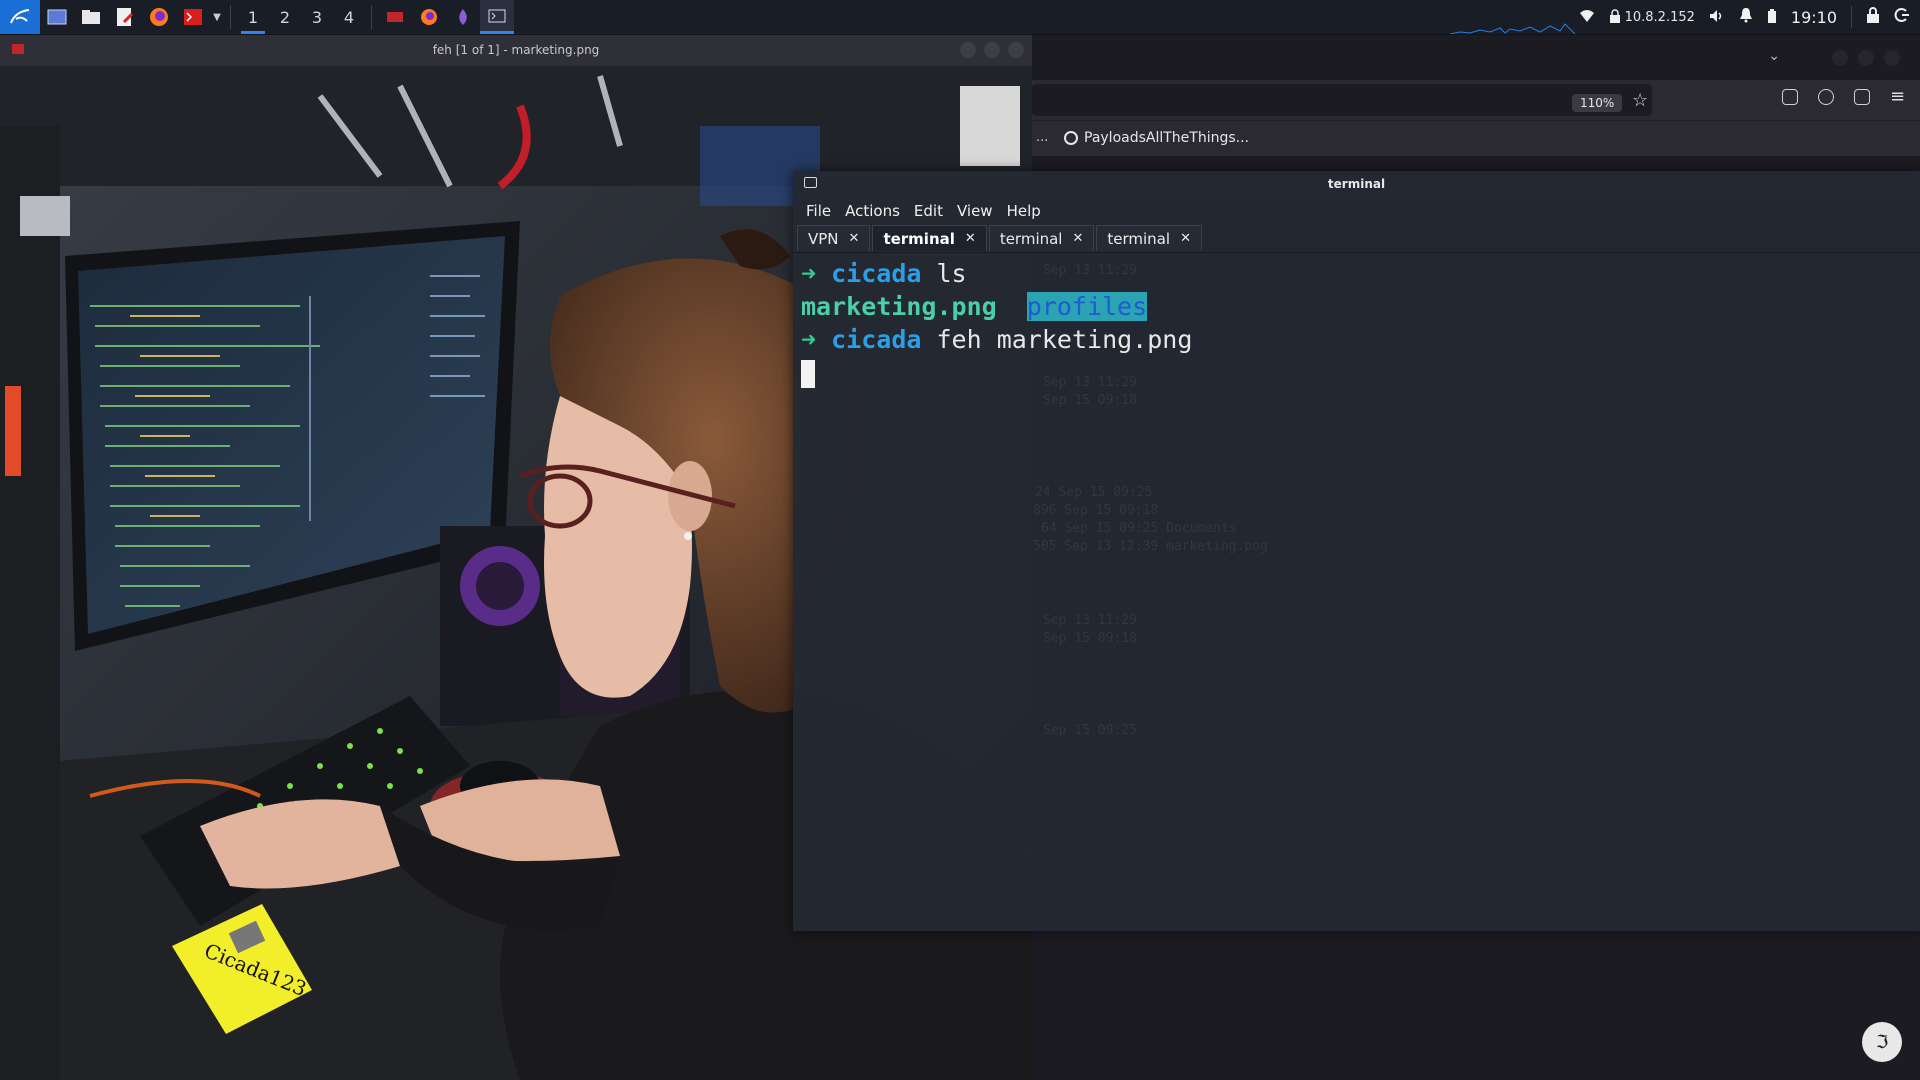  I want to click on terminal-line, so click(1356, 372).